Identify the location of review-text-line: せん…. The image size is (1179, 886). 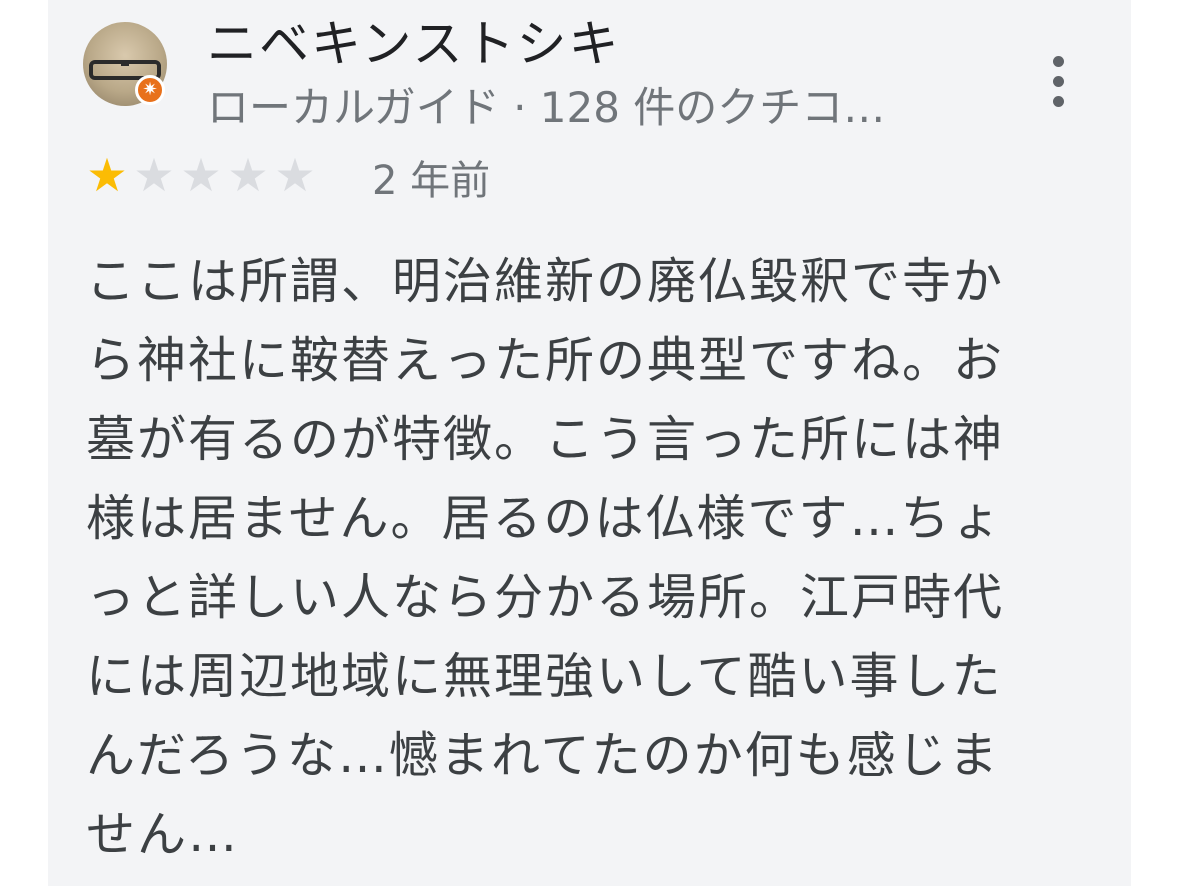
(163, 834).